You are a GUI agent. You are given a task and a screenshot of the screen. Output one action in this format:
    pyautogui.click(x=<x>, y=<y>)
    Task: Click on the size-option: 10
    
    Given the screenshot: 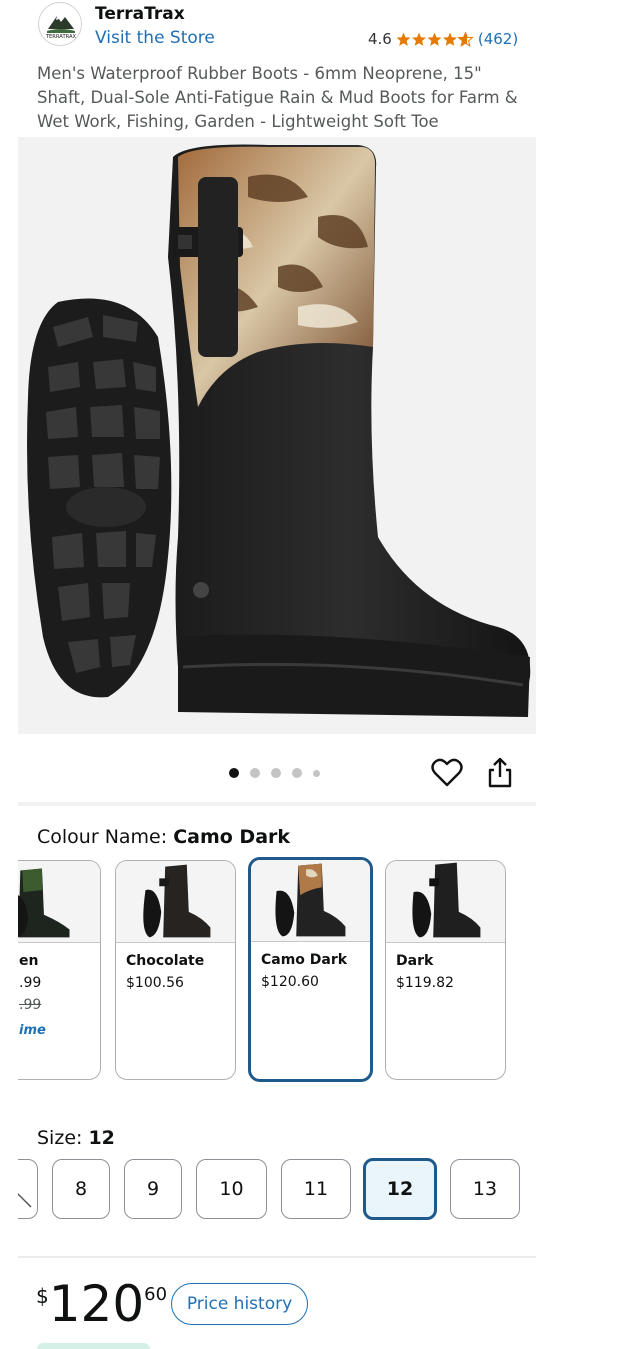 What is the action you would take?
    pyautogui.click(x=231, y=1189)
    